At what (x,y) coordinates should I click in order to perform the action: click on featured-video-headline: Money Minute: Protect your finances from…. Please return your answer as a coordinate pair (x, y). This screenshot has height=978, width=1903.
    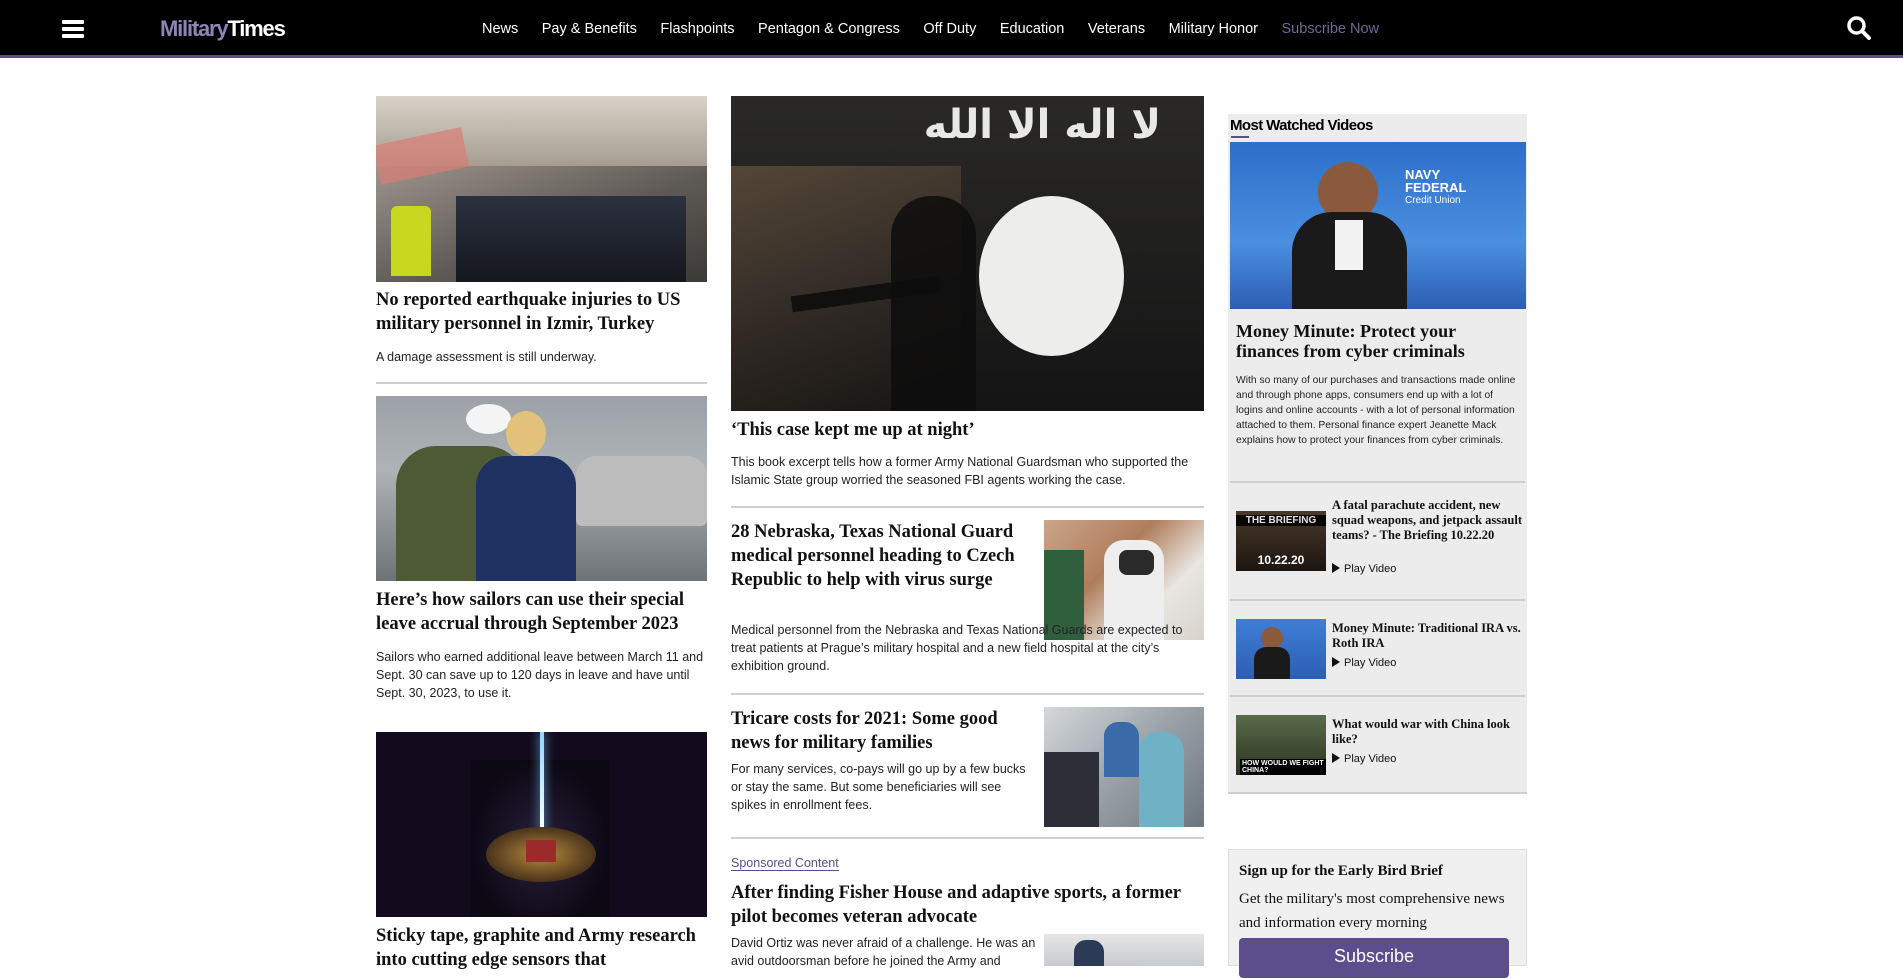
    Looking at the image, I should click on (1378, 341).